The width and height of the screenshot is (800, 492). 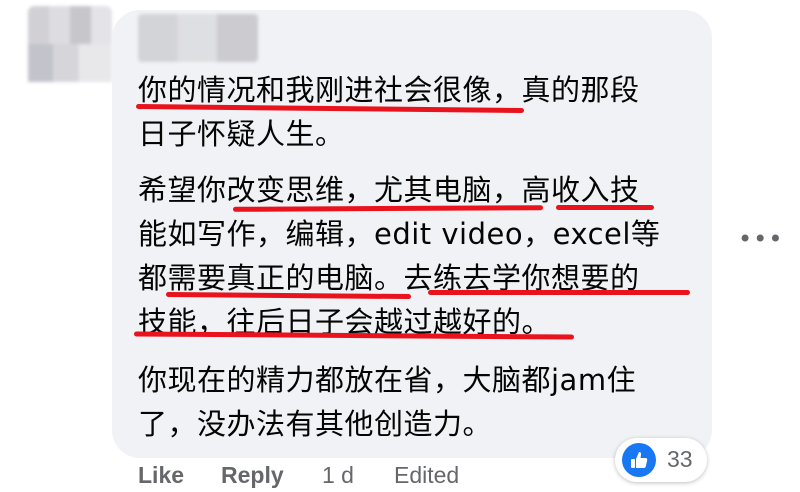 I want to click on thumbs-up-icon, so click(x=639, y=460).